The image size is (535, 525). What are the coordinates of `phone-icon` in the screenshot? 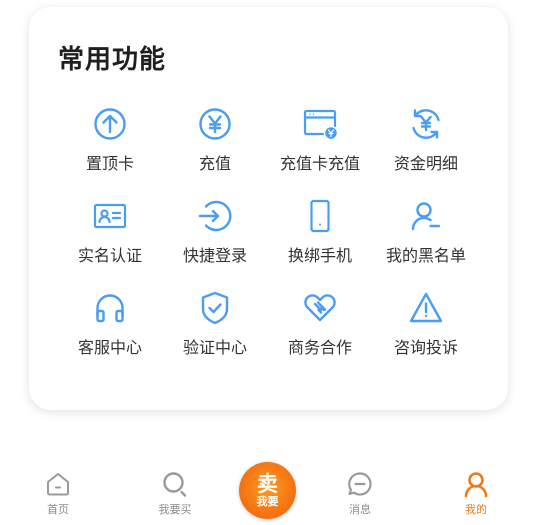 It's located at (320, 216).